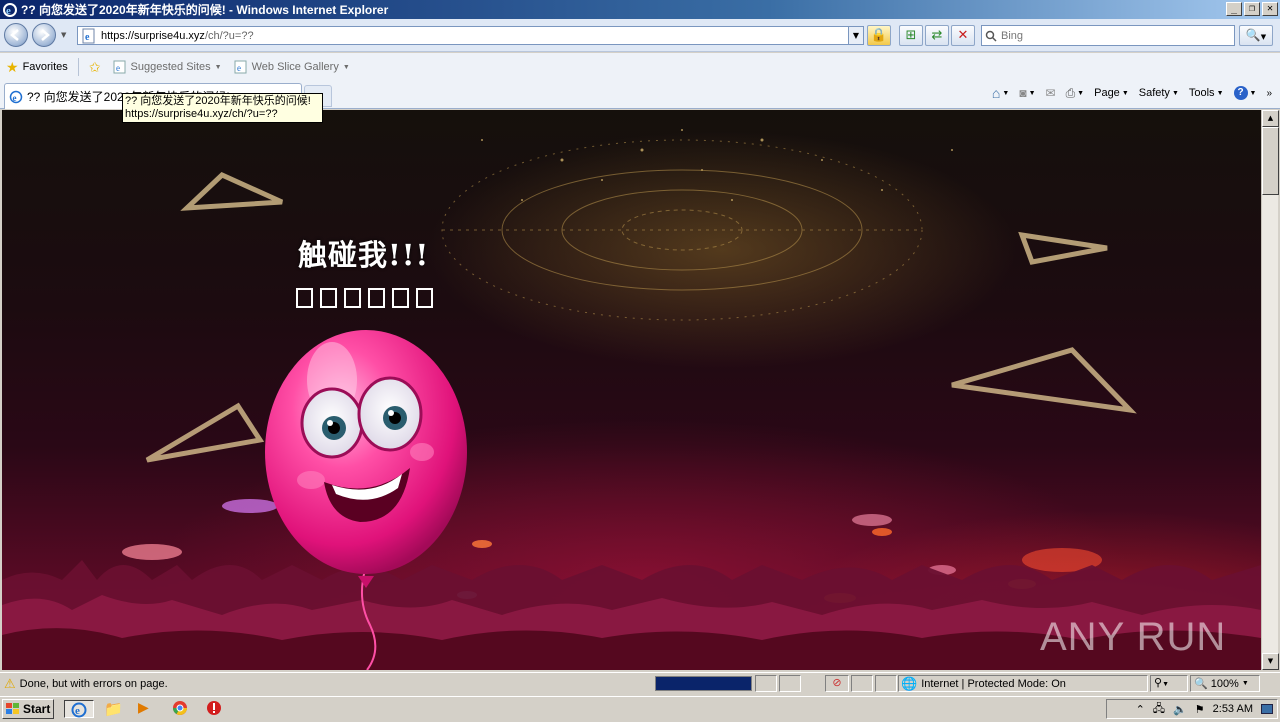 The image size is (1280, 722). I want to click on system-tray: ⌃ 🖧 🔈 ⚑ 2:53 AM, so click(1192, 709).